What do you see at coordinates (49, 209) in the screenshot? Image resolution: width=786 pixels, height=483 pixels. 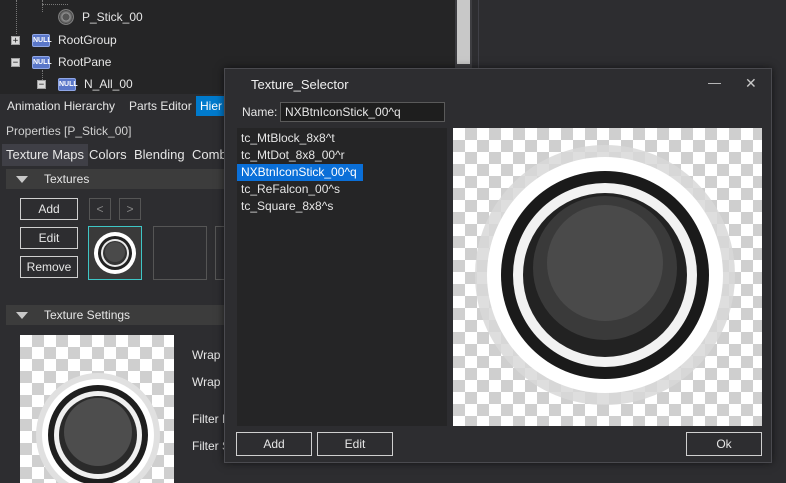 I see `add-texture-button: Add` at bounding box center [49, 209].